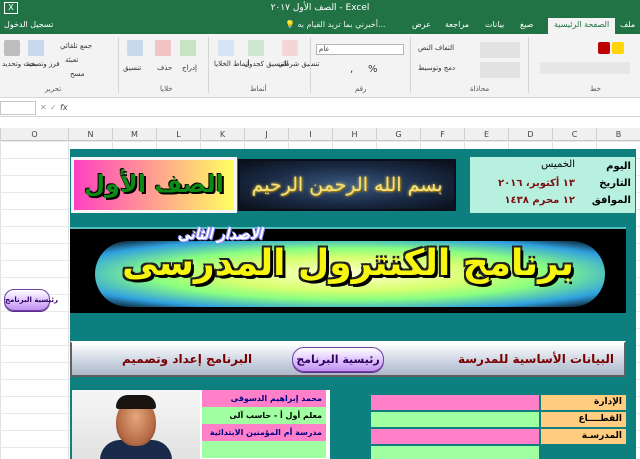  I want to click on teacher-name: محمد إبراهيم الدسوقى, so click(264, 398).